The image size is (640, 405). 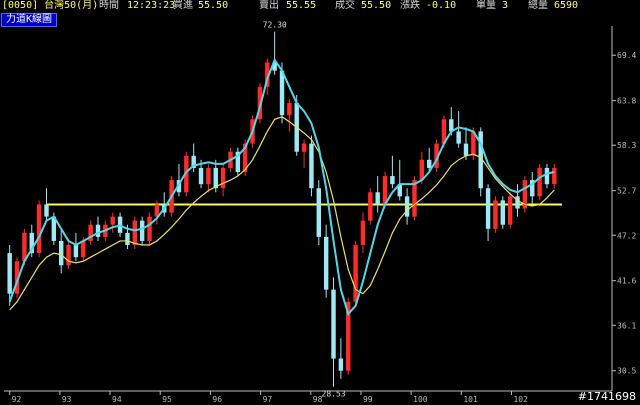 I want to click on x-tick-label: 97, so click(x=268, y=399).